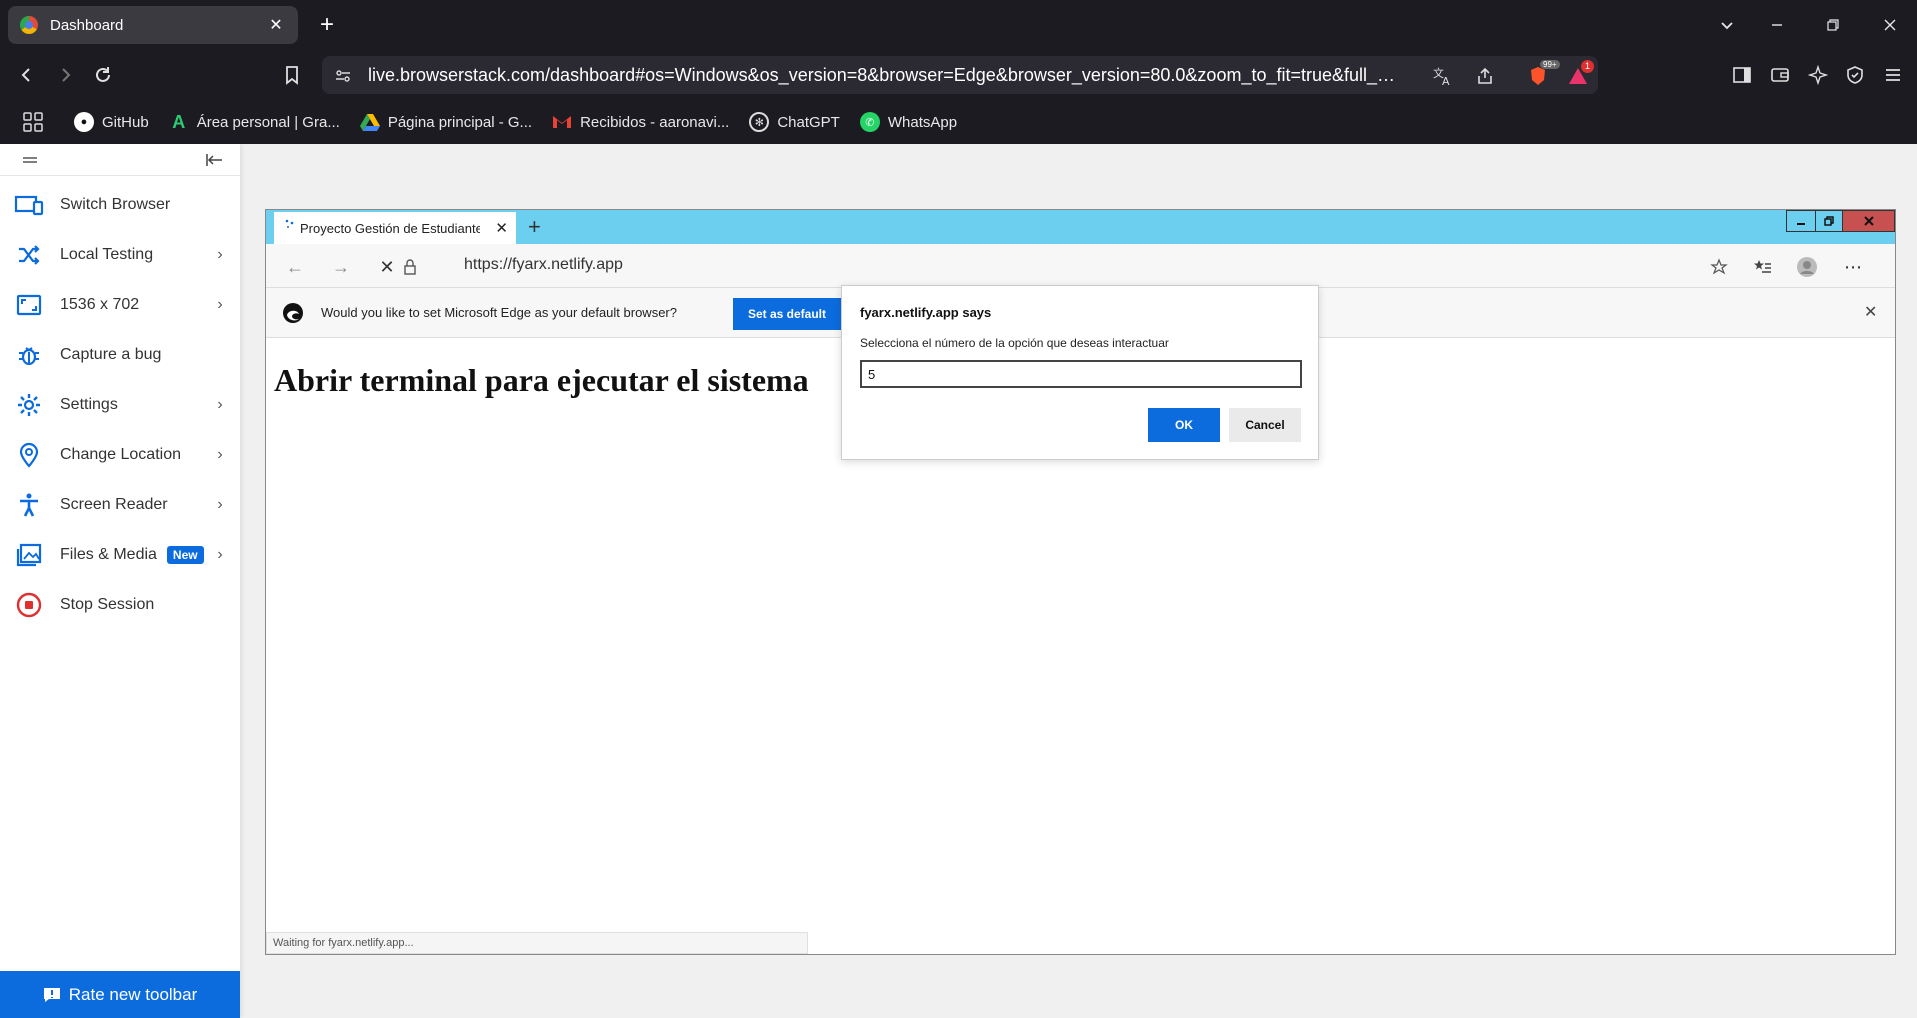 This screenshot has height=1018, width=1917. I want to click on restore-icon, so click(1833, 25).